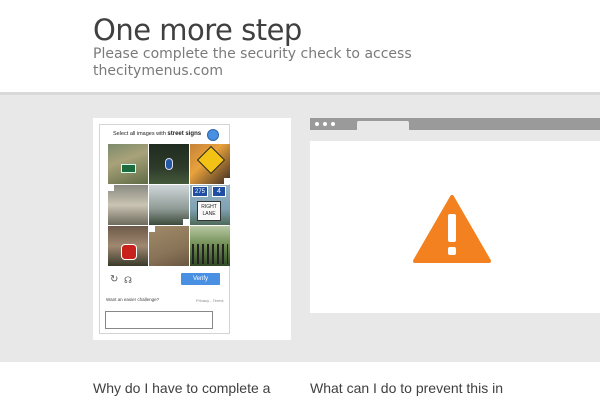  I want to click on captcha-image-grid: 275 4 RIGHT LANE, so click(169, 205).